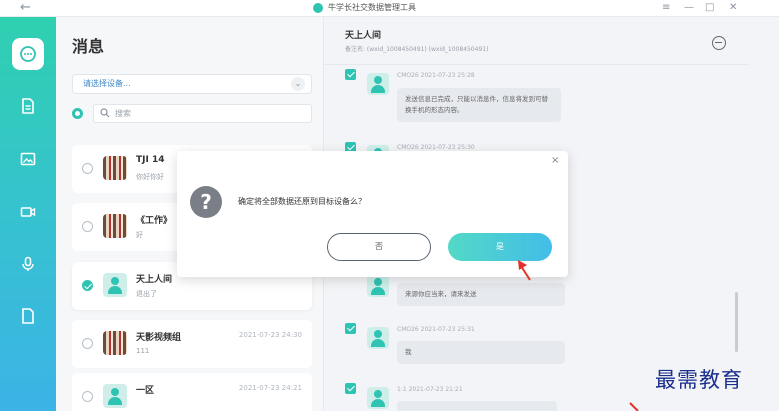 The height and width of the screenshot is (411, 779). What do you see at coordinates (363, 36) in the screenshot?
I see `chat-title: 天上人间` at bounding box center [363, 36].